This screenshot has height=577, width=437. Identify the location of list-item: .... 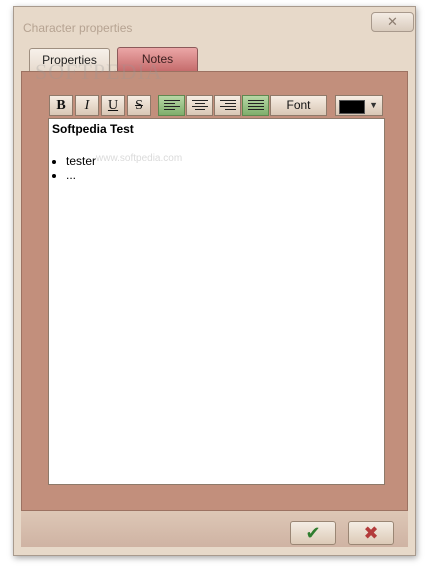
(223, 175).